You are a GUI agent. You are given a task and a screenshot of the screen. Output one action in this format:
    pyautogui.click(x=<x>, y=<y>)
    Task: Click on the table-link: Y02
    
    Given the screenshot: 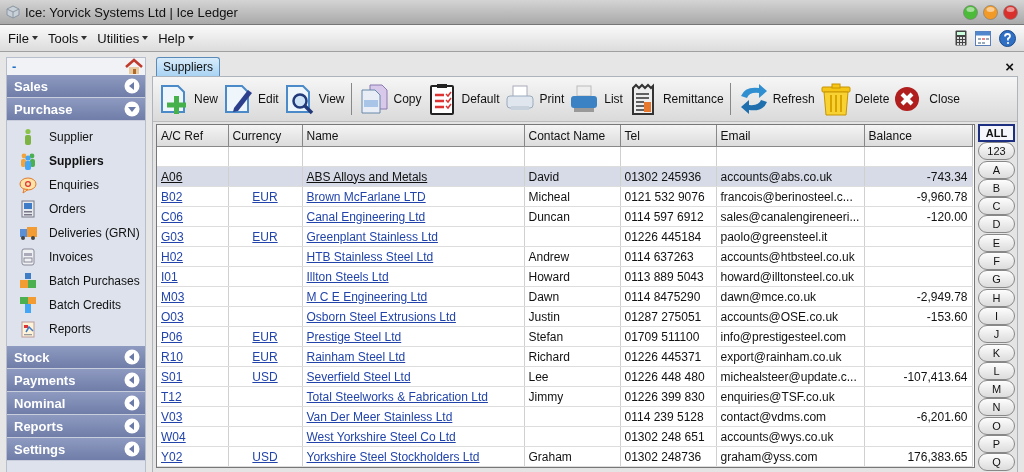 What is the action you would take?
    pyautogui.click(x=172, y=456)
    